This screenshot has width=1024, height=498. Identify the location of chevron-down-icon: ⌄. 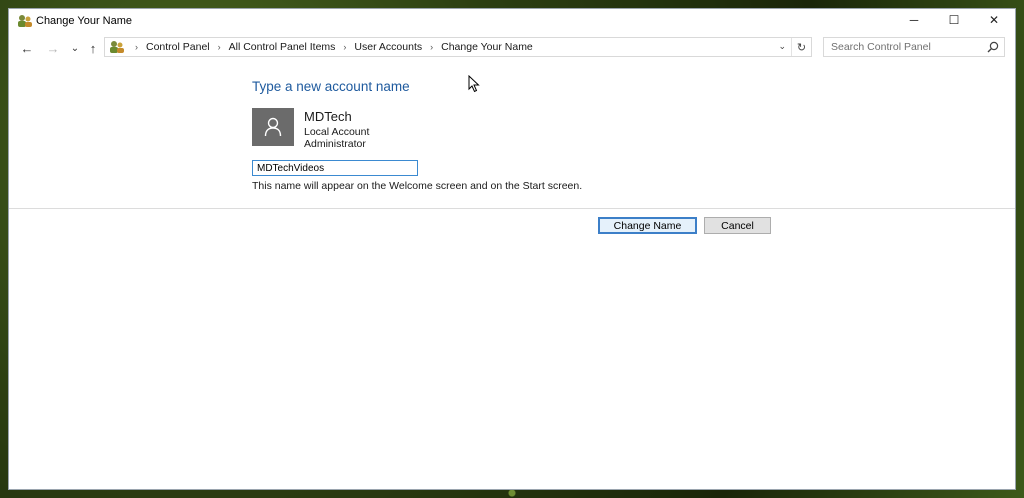
(75, 48).